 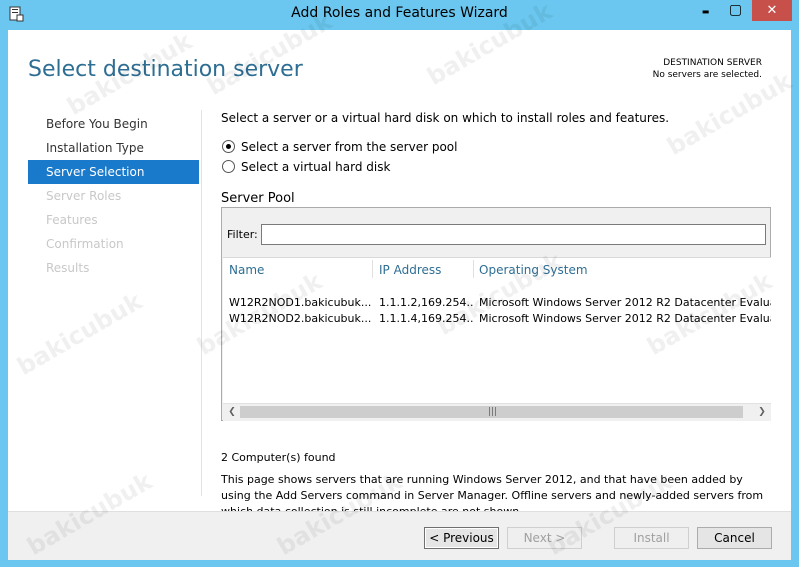 I want to click on scroll-left-button: ❮, so click(x=232, y=412).